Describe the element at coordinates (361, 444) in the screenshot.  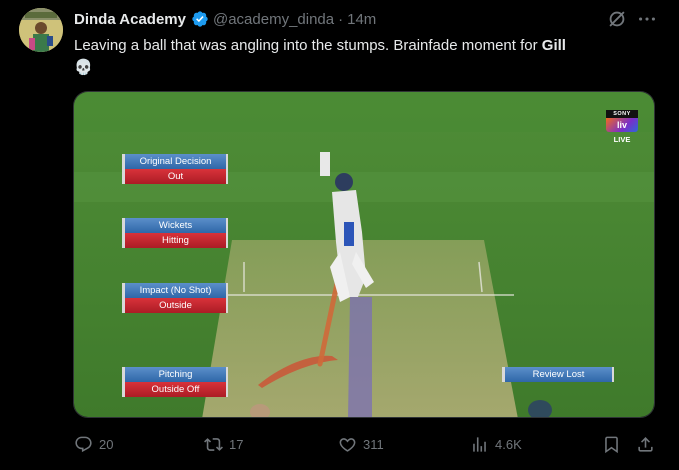
I see `like-button: 311` at that location.